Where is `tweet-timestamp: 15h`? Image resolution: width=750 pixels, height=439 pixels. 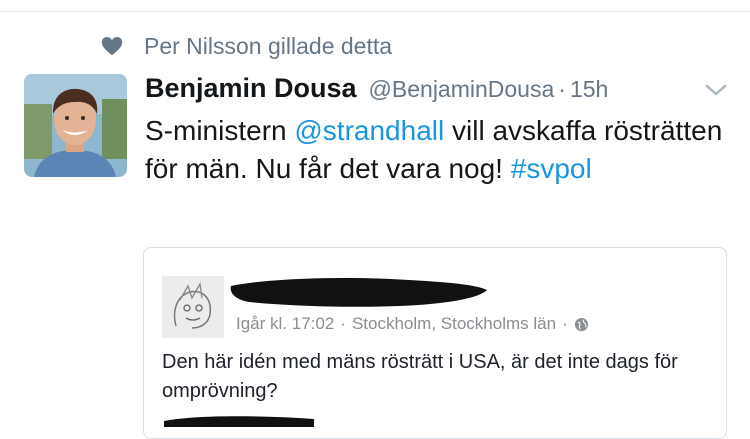 tweet-timestamp: 15h is located at coordinates (589, 89).